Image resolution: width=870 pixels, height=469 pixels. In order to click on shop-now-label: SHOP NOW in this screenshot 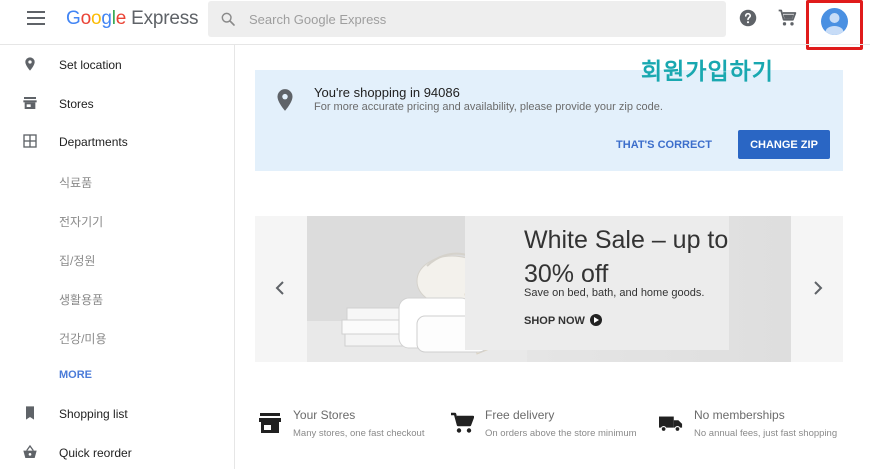, I will do `click(554, 321)`.